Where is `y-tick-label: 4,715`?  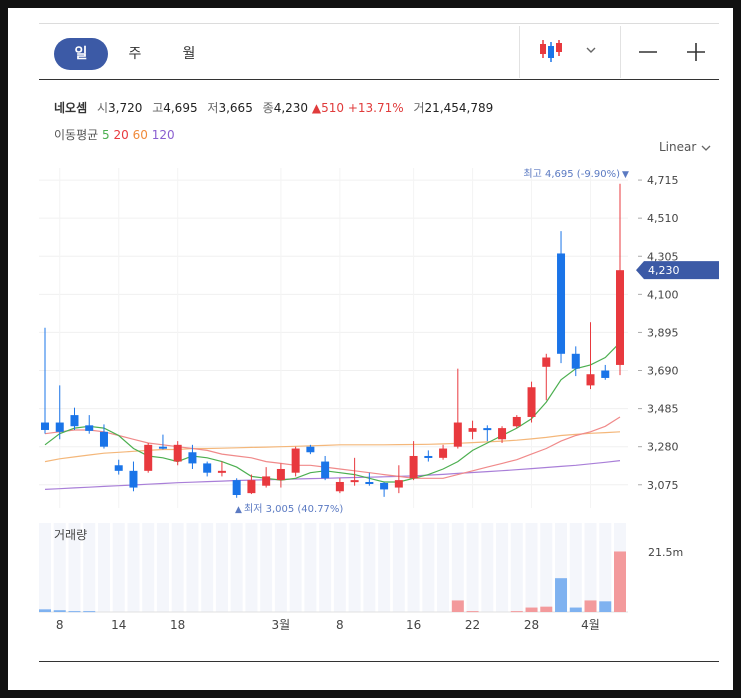
y-tick-label: 4,715 is located at coordinates (663, 180).